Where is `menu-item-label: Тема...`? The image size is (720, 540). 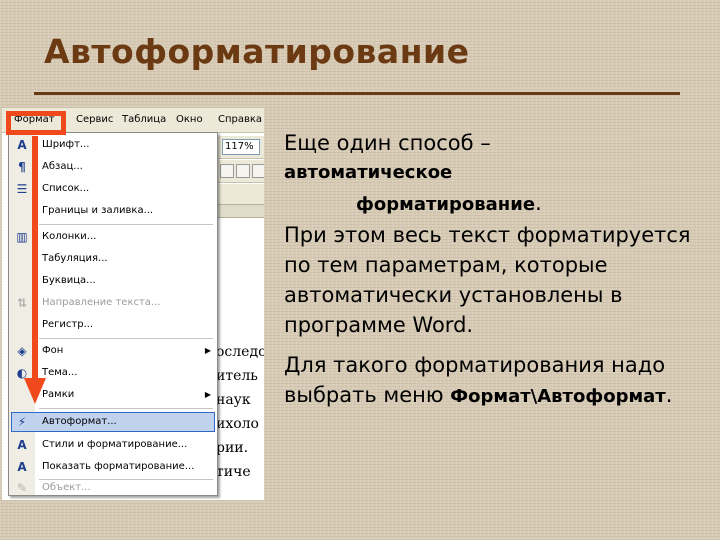 menu-item-label: Тема... is located at coordinates (60, 372).